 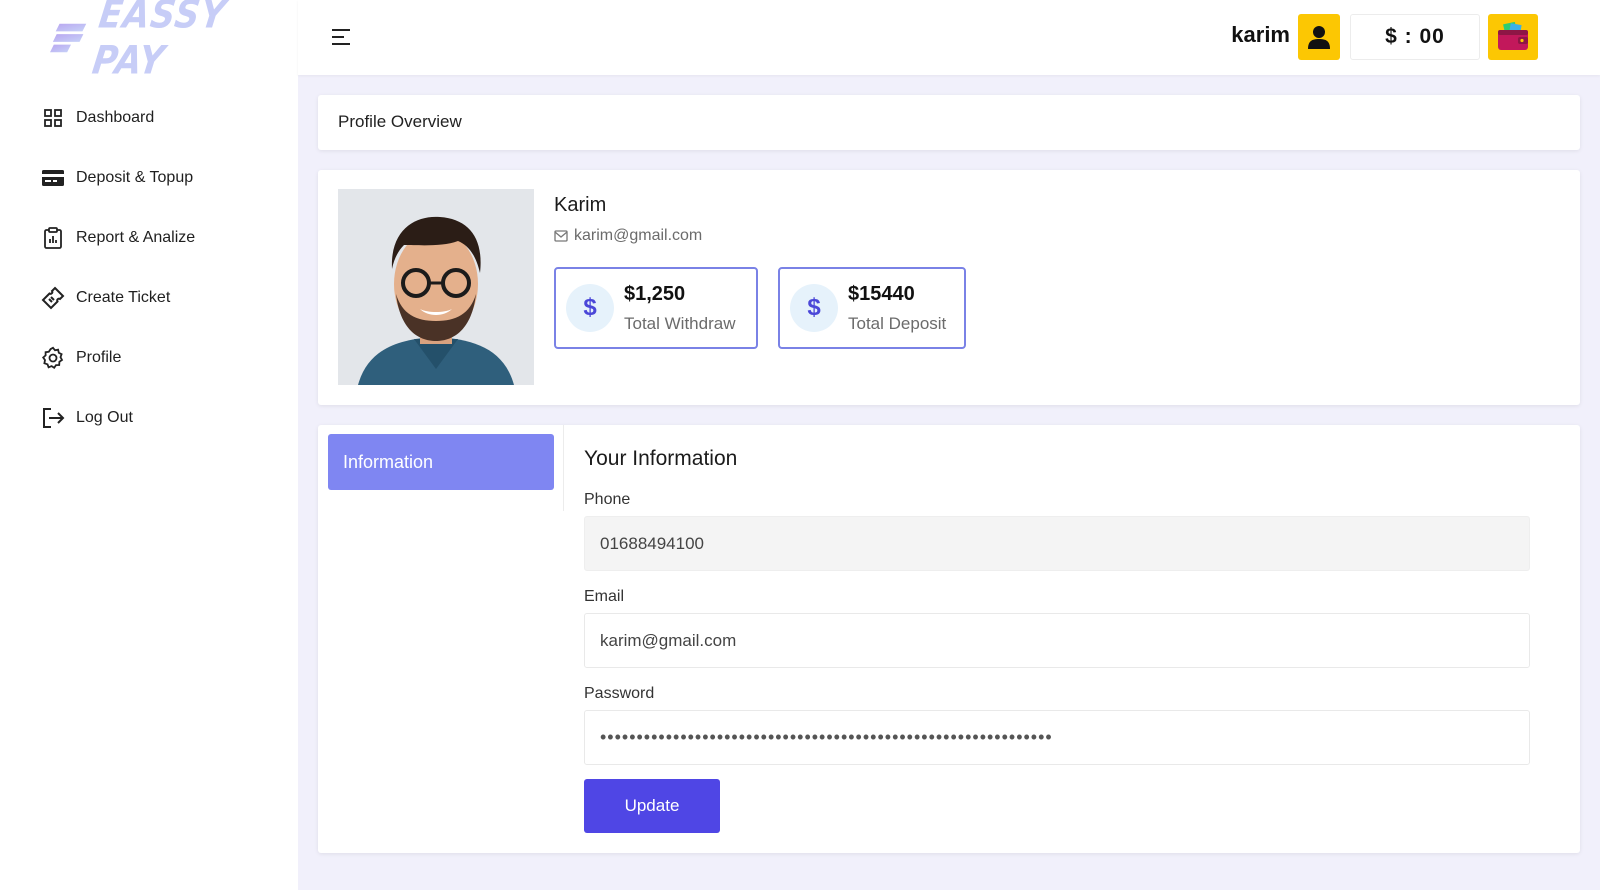 I want to click on ticket-icon, so click(x=53, y=298).